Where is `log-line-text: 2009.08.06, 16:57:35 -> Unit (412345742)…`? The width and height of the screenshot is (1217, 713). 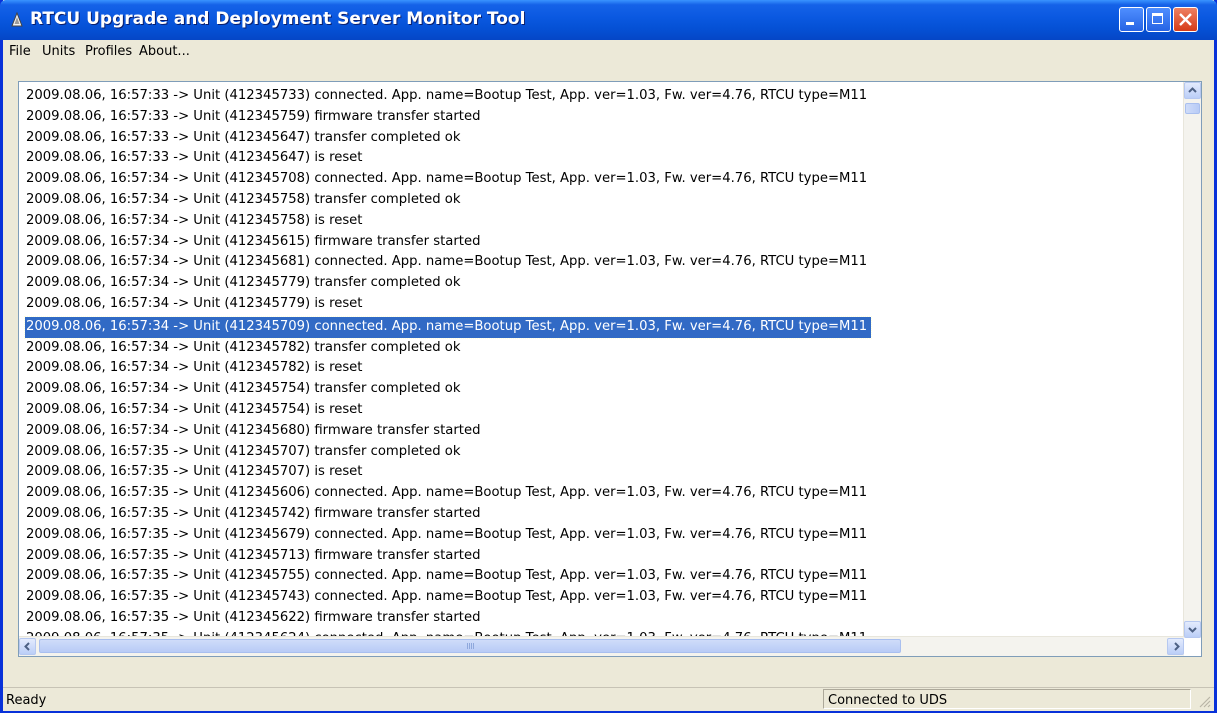 log-line-text: 2009.08.06, 16:57:35 -> Unit (412345742)… is located at coordinates (253, 513).